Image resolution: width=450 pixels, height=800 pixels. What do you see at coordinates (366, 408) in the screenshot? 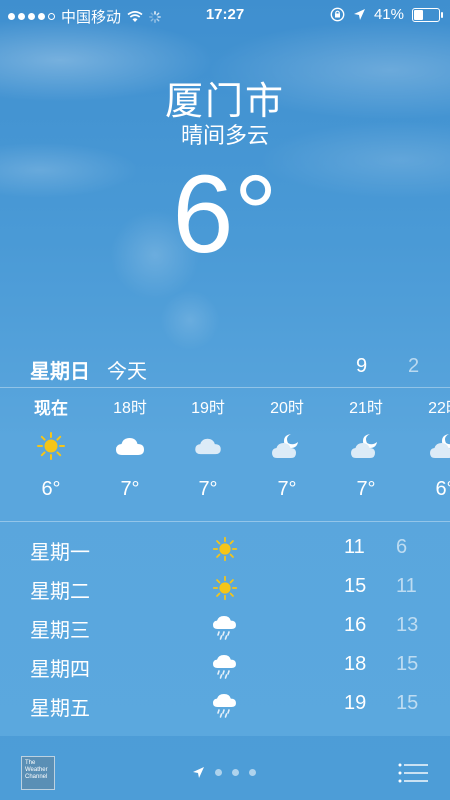
I see `hour-label: 21时` at bounding box center [366, 408].